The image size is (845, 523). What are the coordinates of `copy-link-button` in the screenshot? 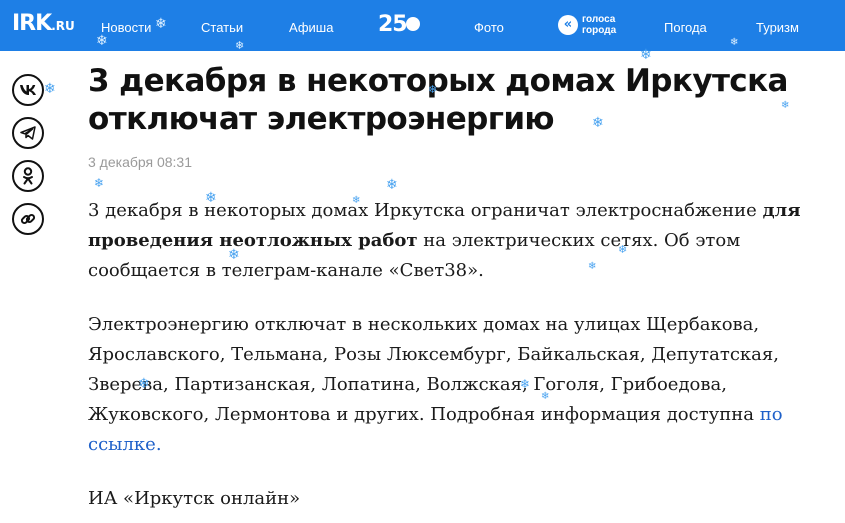 It's located at (28, 219).